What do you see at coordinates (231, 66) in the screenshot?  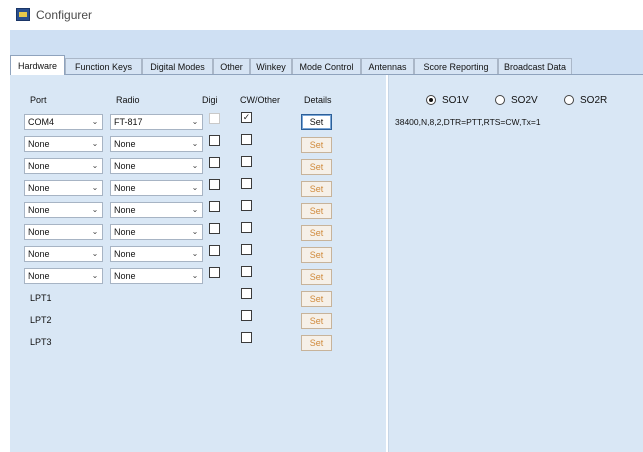 I see `tab-other: Other` at bounding box center [231, 66].